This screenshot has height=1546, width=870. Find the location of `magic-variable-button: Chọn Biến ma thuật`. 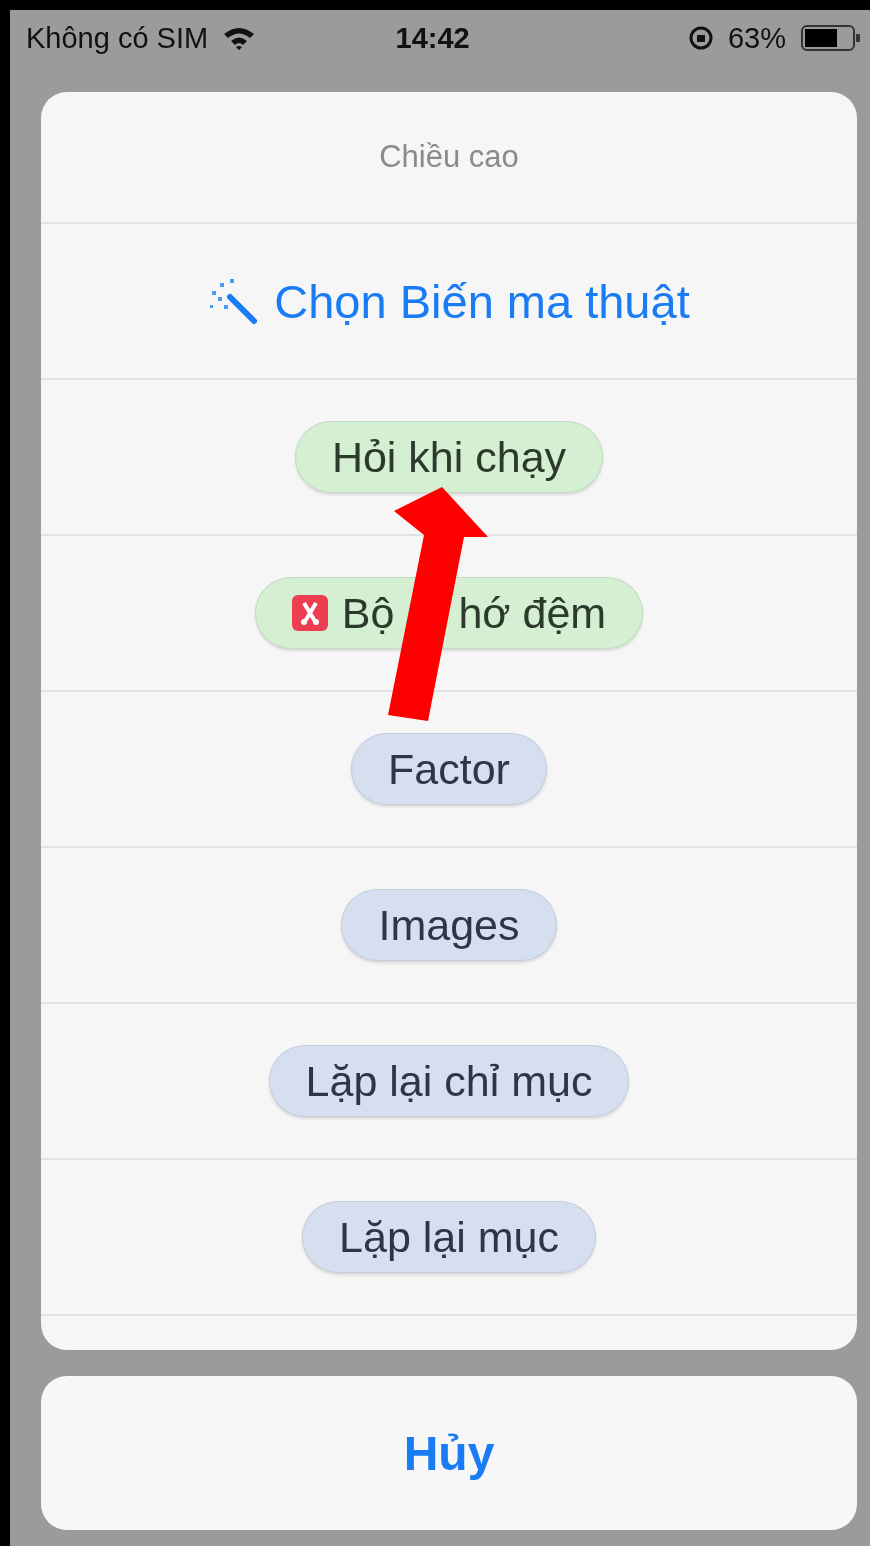

magic-variable-button: Chọn Biến ma thuật is located at coordinates (449, 301).